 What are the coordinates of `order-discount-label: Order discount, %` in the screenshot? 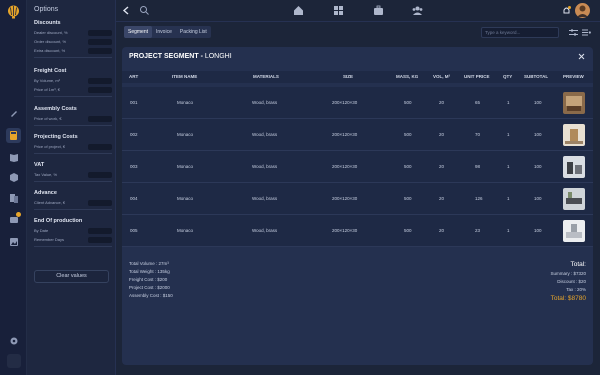 It's located at (50, 41).